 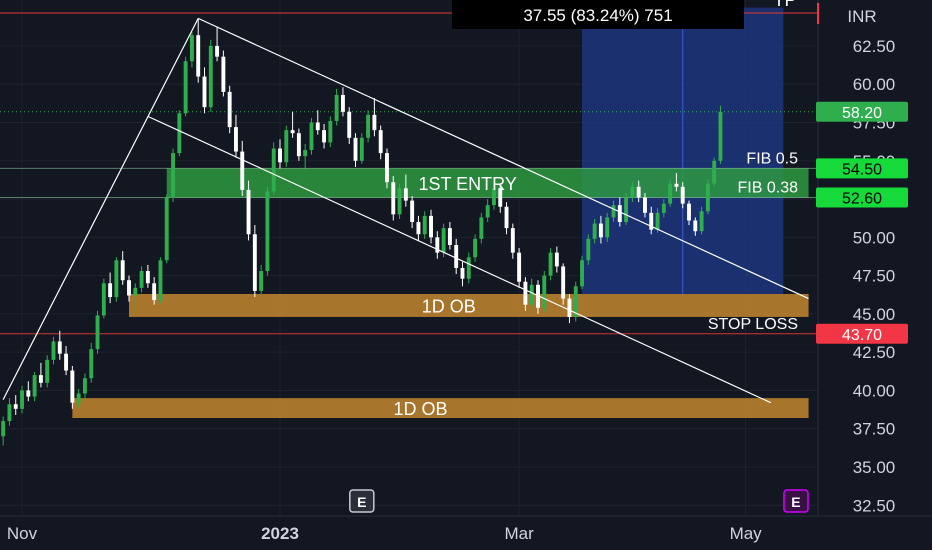 I want to click on top-label: TP, so click(x=784, y=5).